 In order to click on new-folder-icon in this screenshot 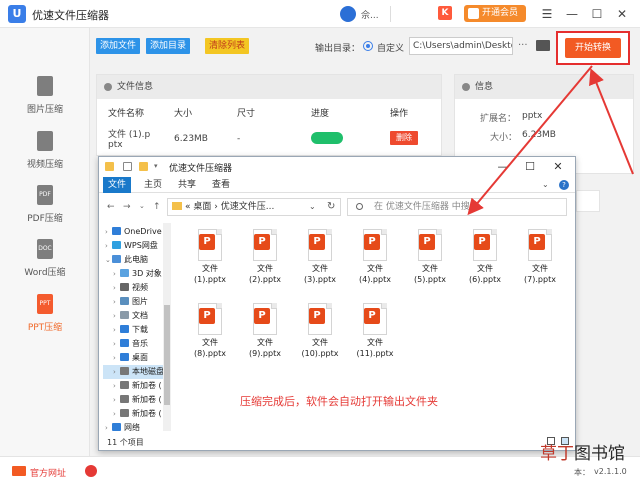, I will do `click(143, 166)`.